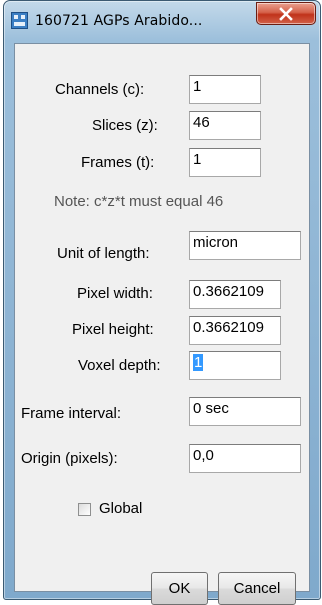 This screenshot has height=605, width=322. What do you see at coordinates (225, 89) in the screenshot?
I see `channels-field: 1` at bounding box center [225, 89].